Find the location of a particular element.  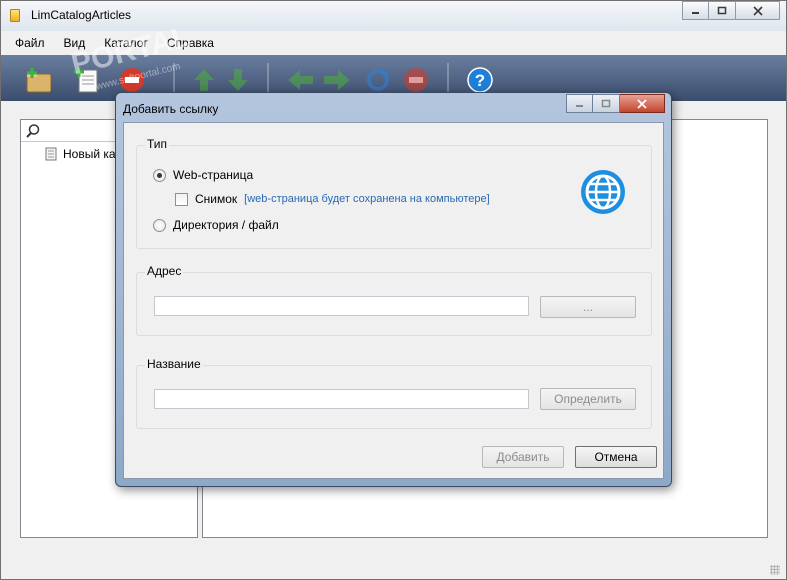

name-group-label: Название is located at coordinates (174, 364).